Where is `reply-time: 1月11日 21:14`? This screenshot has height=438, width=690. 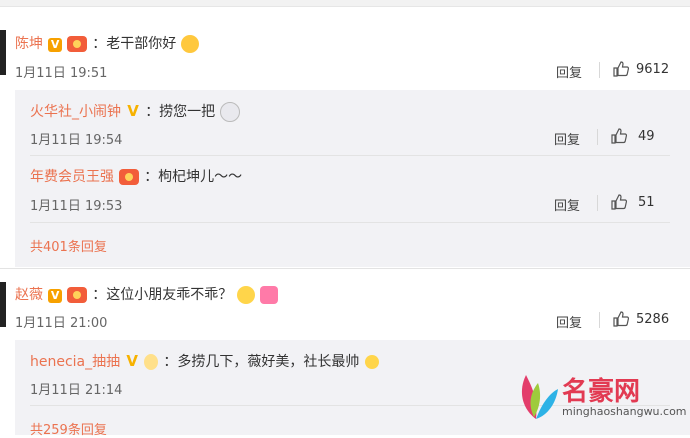 reply-time: 1月11日 21:14 is located at coordinates (76, 390).